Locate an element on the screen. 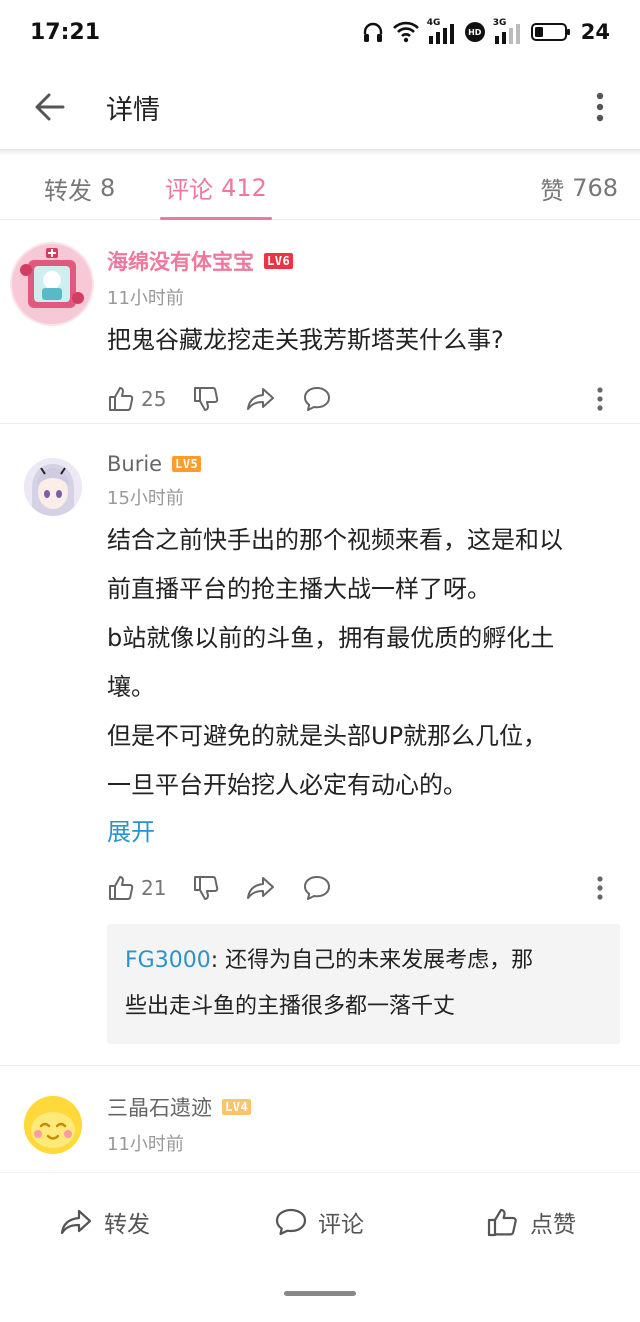 The height and width of the screenshot is (1322, 640). comment-item: 三晶石遗迹 LV4 11小时前 is located at coordinates (320, 1119).